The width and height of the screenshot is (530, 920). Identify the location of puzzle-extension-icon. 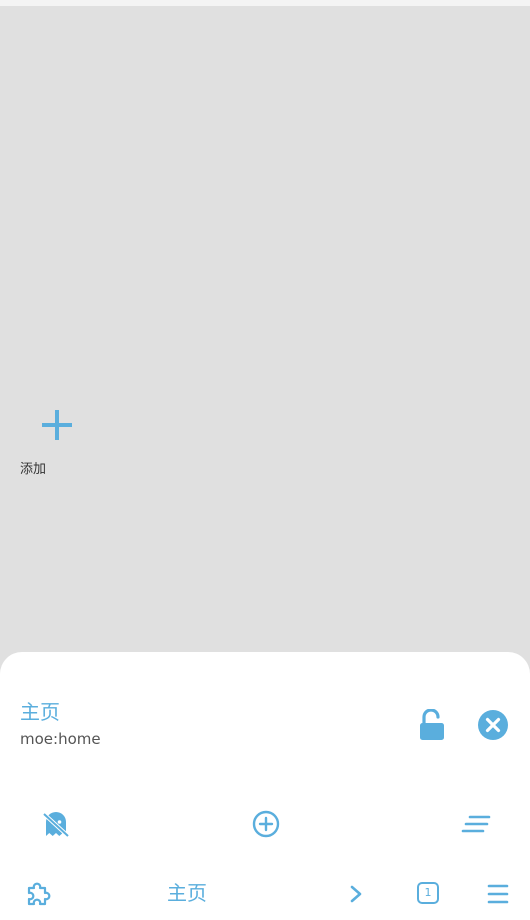
(39, 894).